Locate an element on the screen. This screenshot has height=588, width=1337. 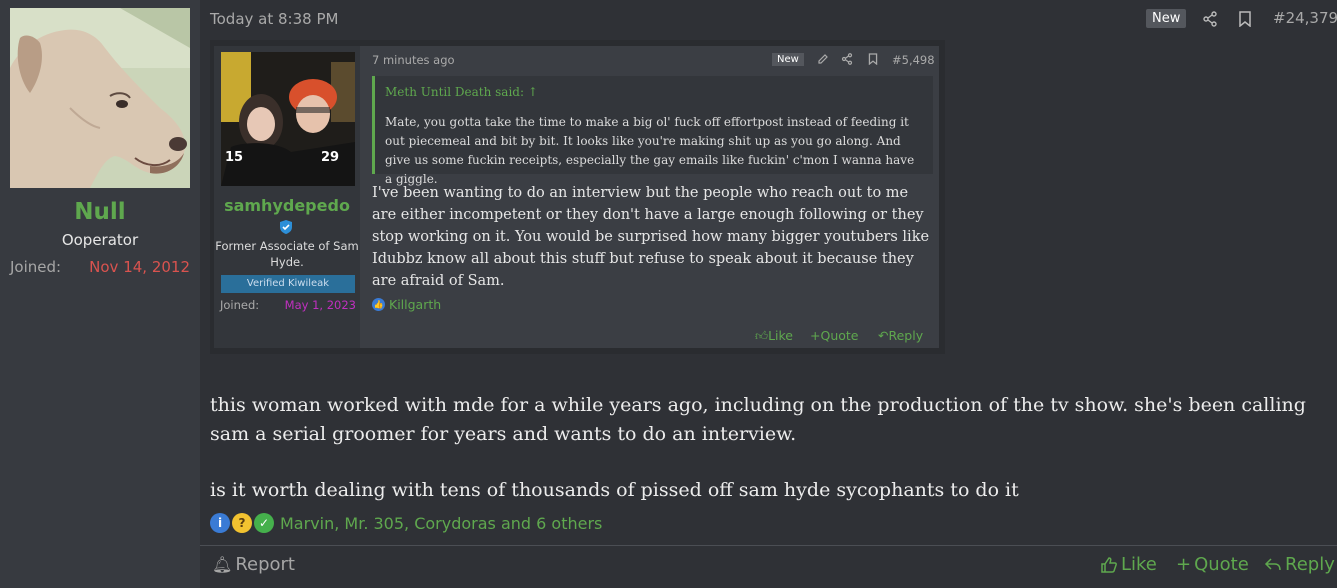
embedded-user-title: Former Associate of Sam Hyde. is located at coordinates (287, 254).